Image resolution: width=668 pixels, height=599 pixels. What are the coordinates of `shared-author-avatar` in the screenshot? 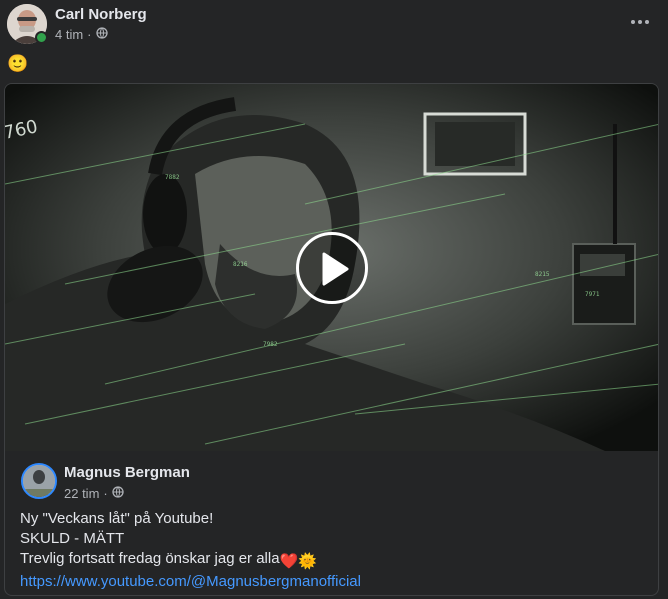 It's located at (39, 481).